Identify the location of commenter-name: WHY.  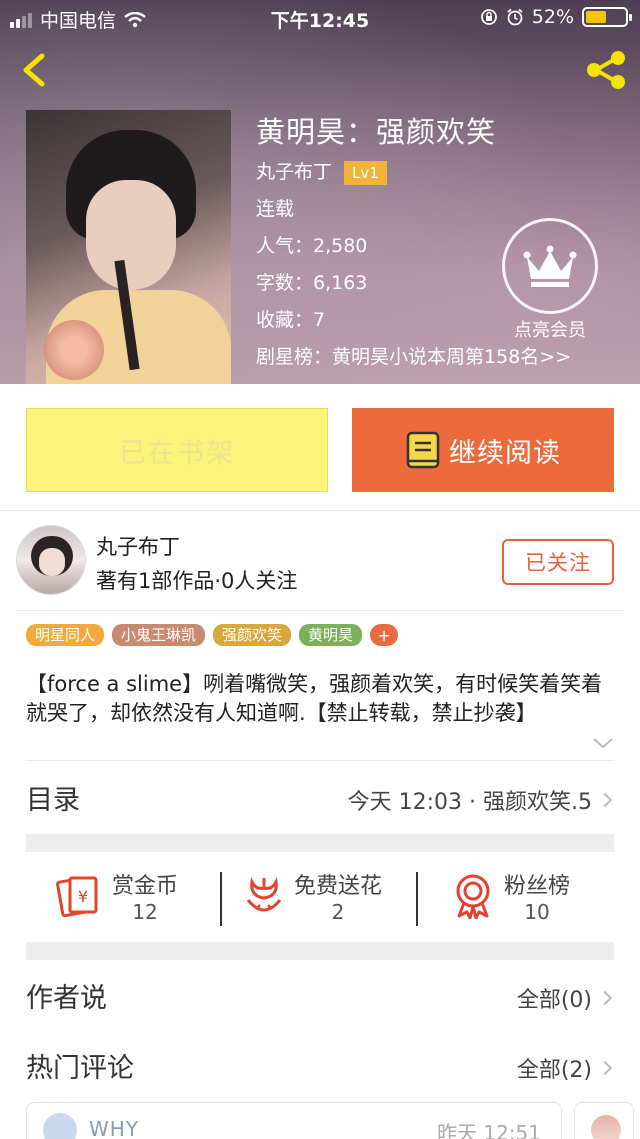
(114, 1128).